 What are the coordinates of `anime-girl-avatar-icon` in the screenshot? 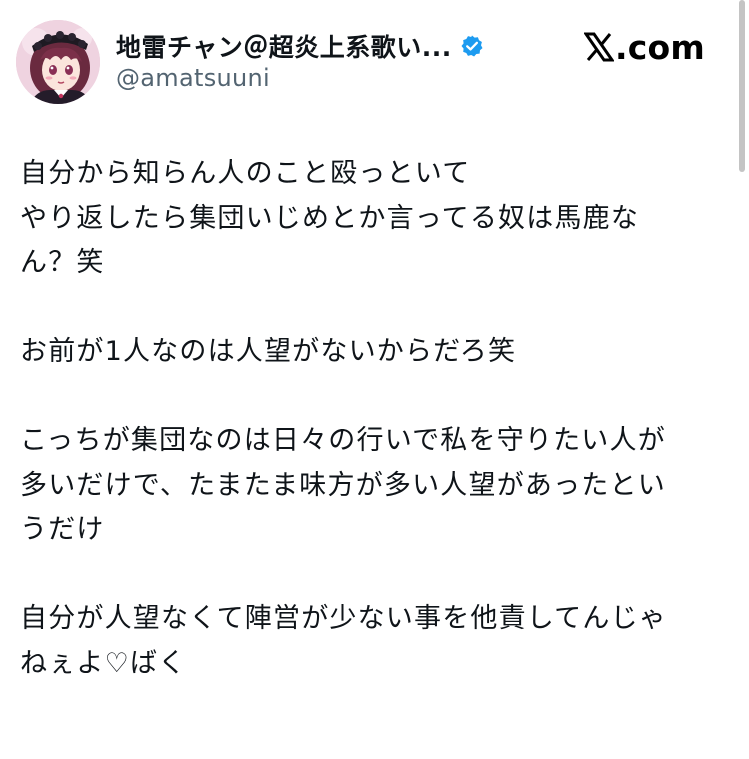 It's located at (58, 62).